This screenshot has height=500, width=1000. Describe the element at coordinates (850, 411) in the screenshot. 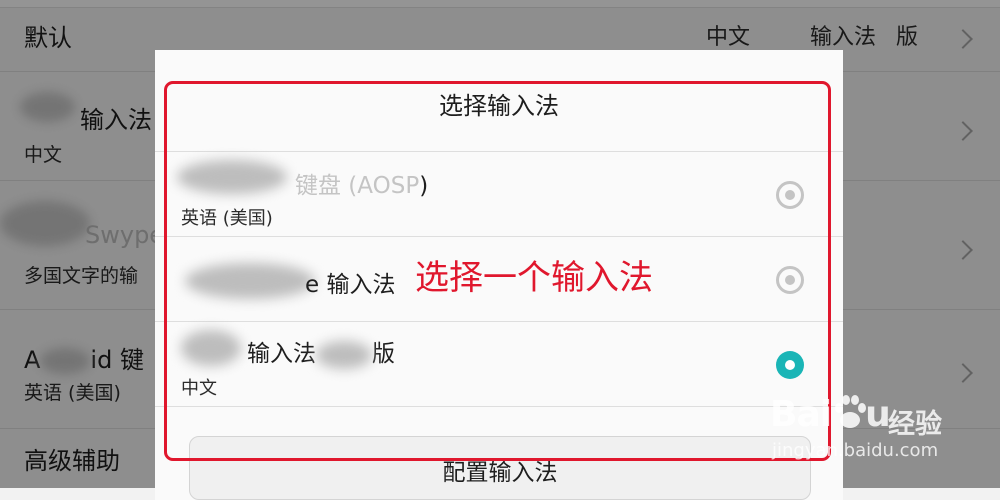

I see `baidu-paw-icon` at that location.